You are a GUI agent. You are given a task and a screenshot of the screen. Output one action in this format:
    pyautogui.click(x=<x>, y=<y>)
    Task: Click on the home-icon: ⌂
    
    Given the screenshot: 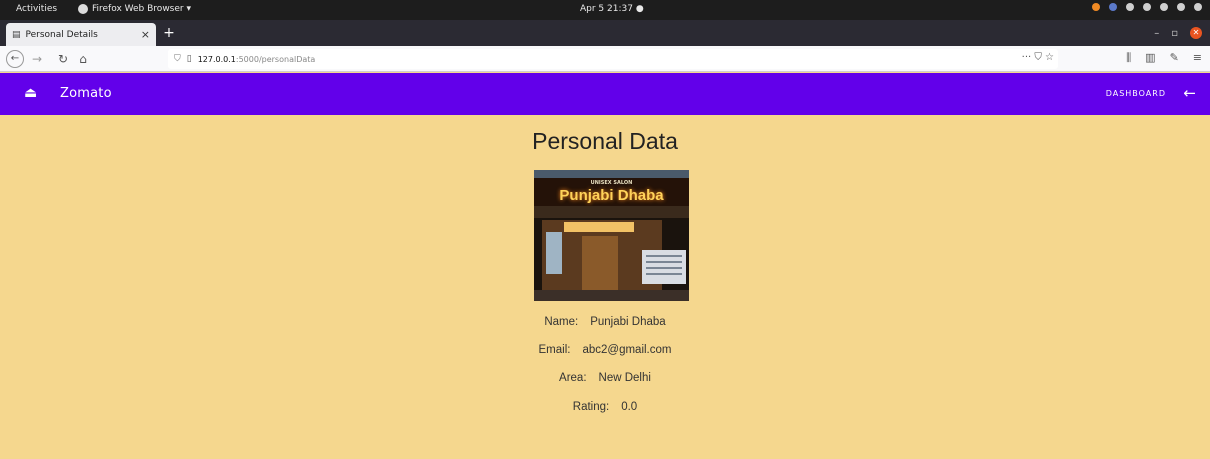 What is the action you would take?
    pyautogui.click(x=83, y=59)
    